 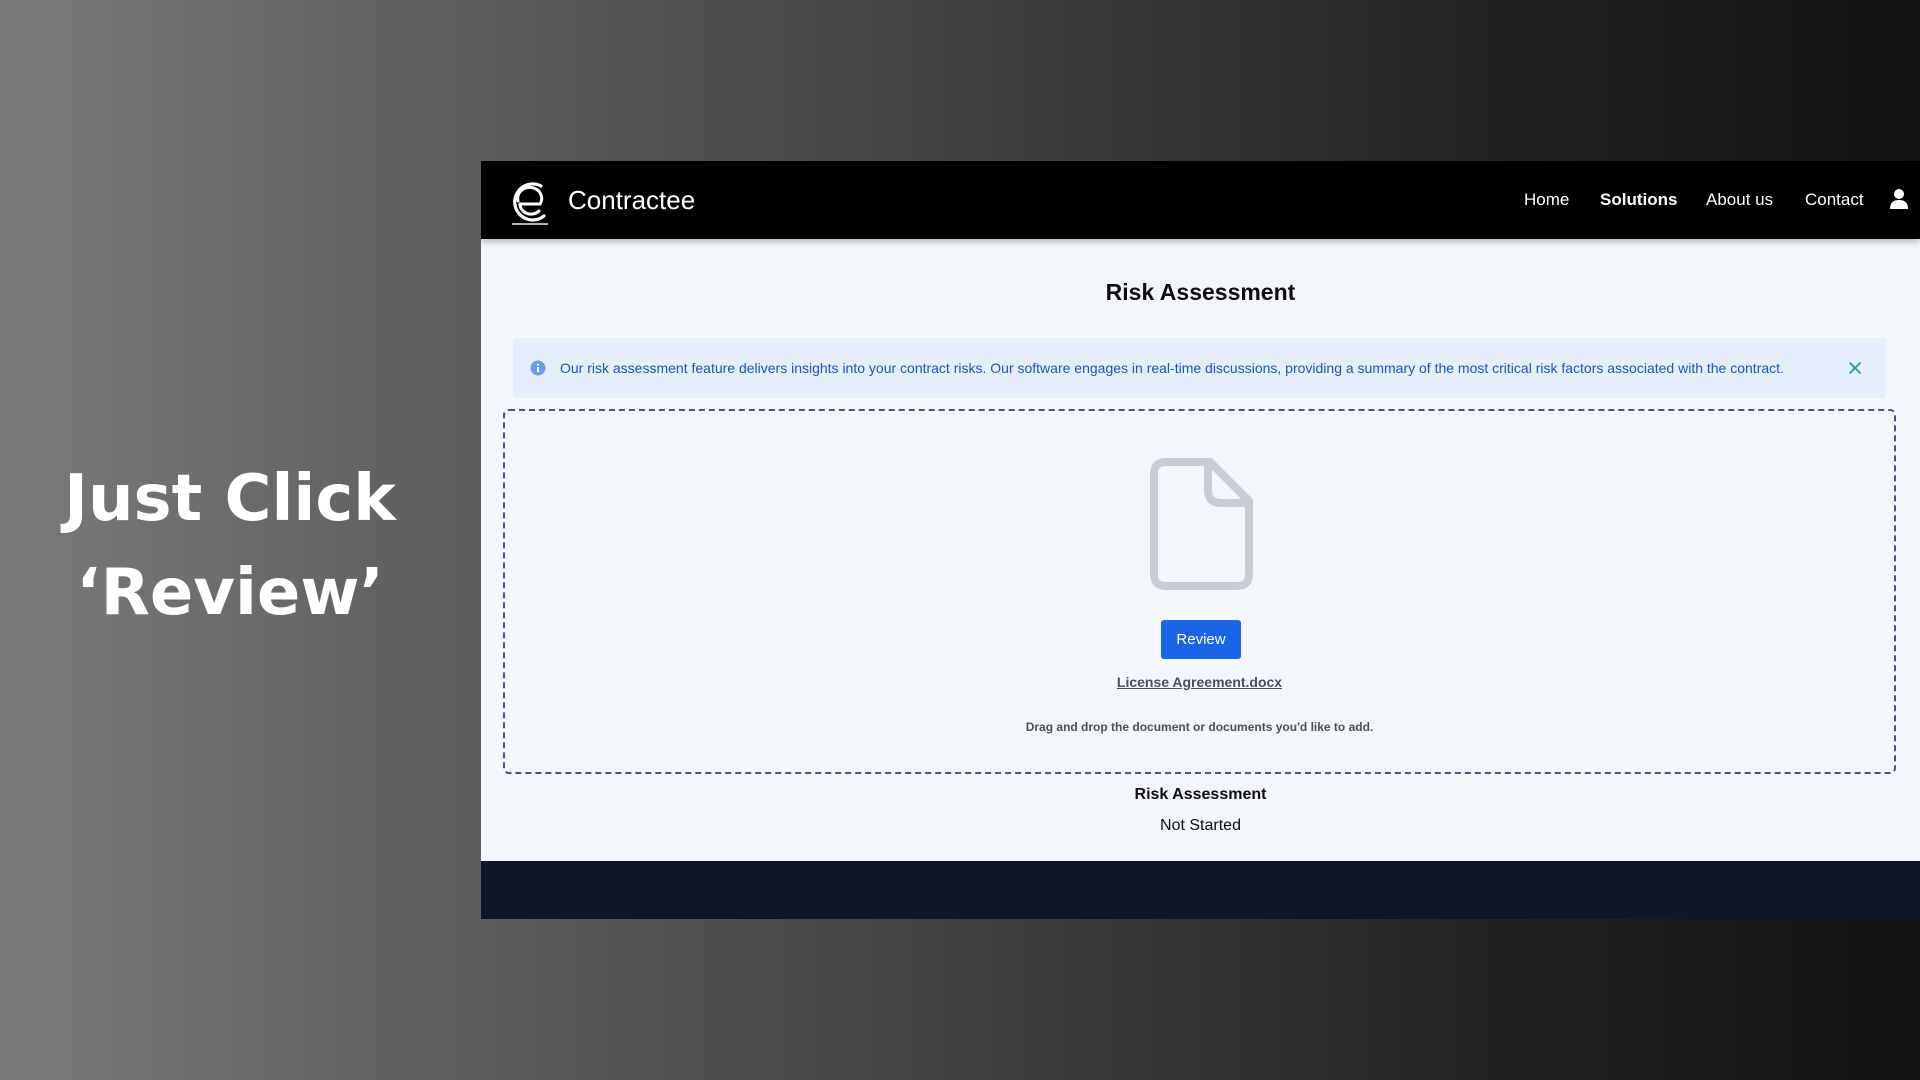 I want to click on brand-name: Contractee, so click(x=631, y=200).